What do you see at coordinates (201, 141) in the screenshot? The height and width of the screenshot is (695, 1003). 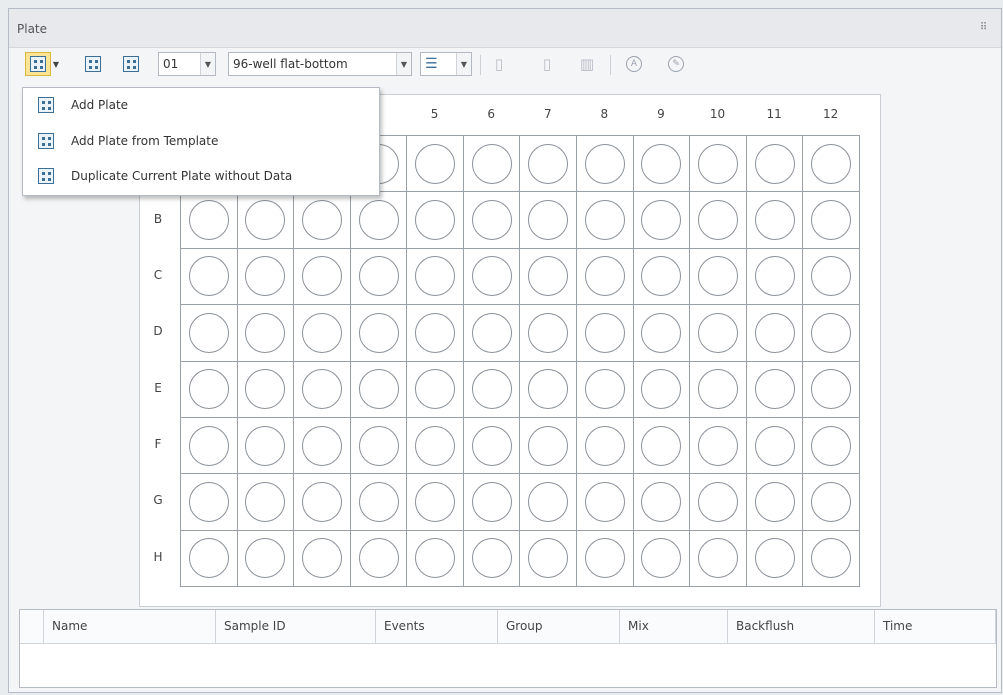 I see `menu-item-add-plate-from-template: Add Plate from Template` at bounding box center [201, 141].